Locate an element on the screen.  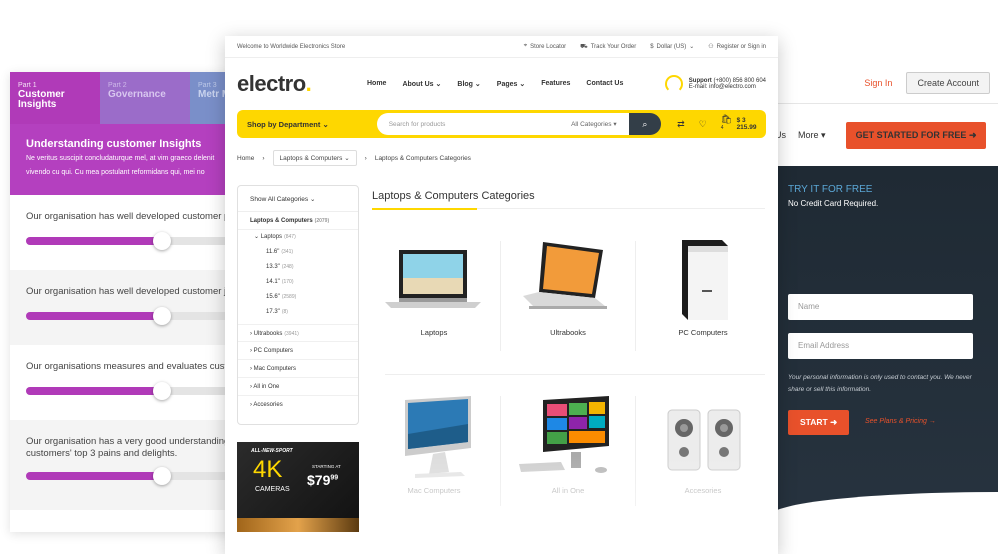
breadcrumb-label: Laptops & Computers is located at coordinates (311, 158).